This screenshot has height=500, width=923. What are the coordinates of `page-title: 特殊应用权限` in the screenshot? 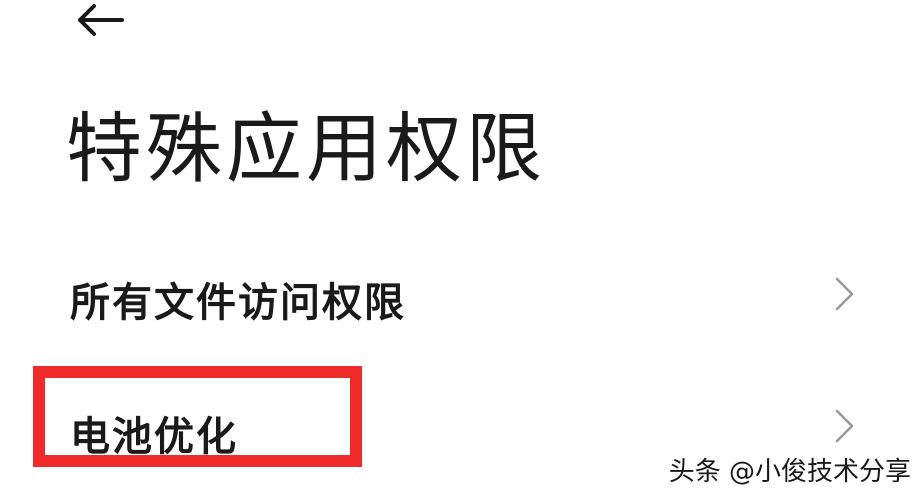 It's located at (306, 148).